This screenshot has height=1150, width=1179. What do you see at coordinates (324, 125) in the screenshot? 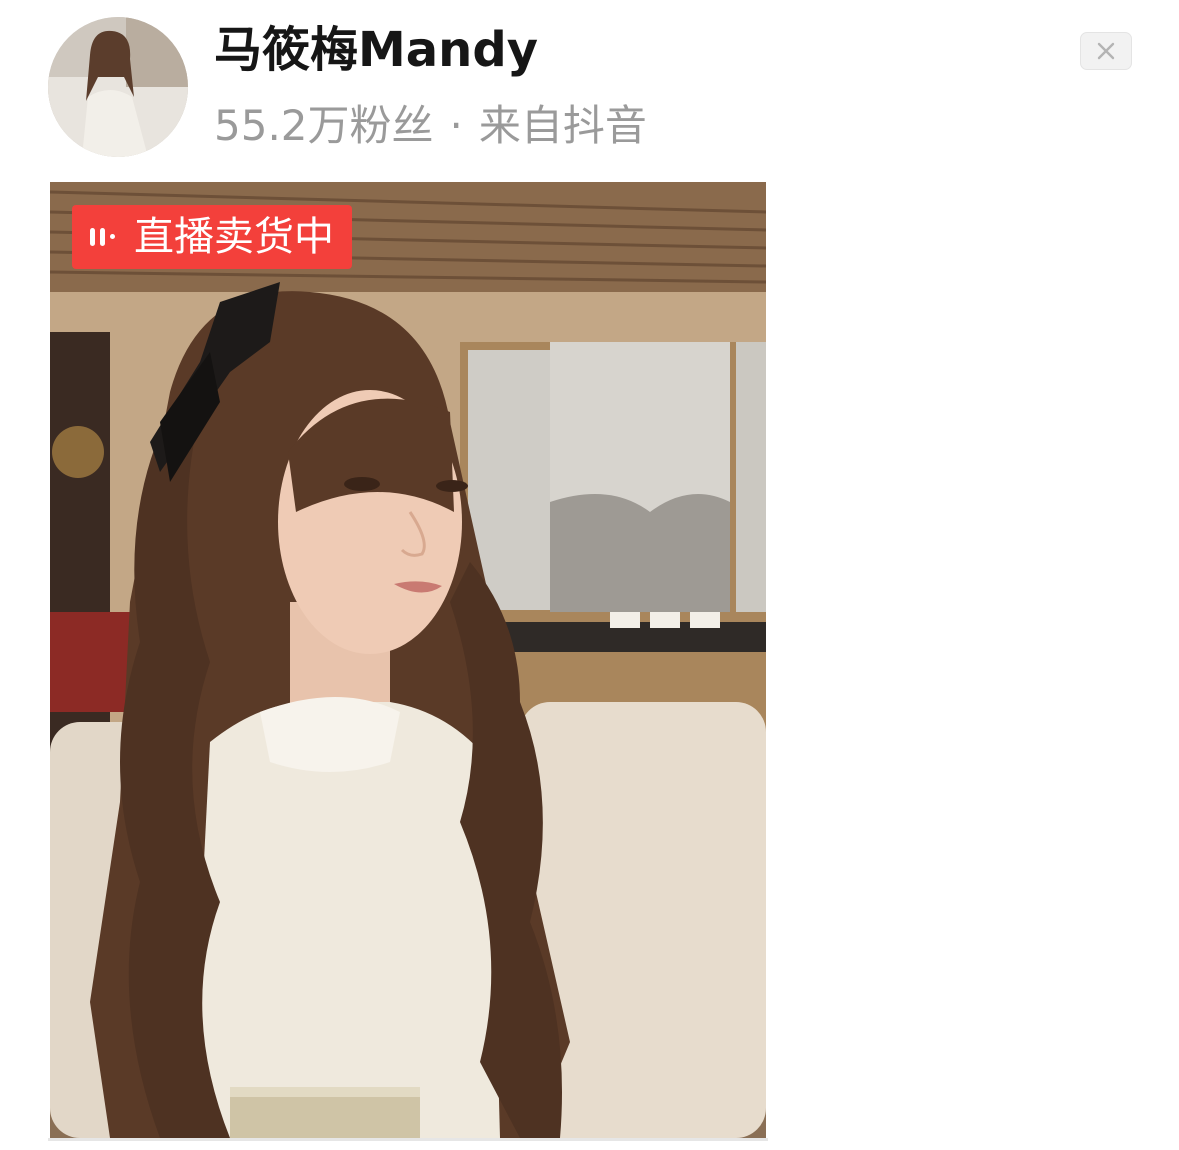
I see `follower-count: 55.2万粉丝` at bounding box center [324, 125].